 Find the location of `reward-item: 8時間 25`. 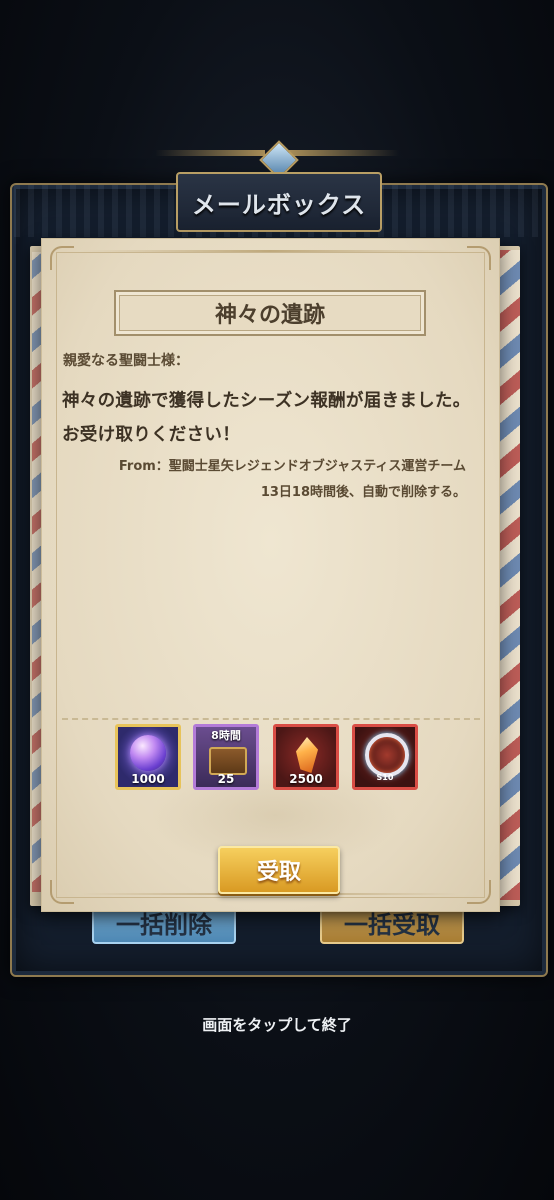

reward-item: 8時間 25 is located at coordinates (226, 757).